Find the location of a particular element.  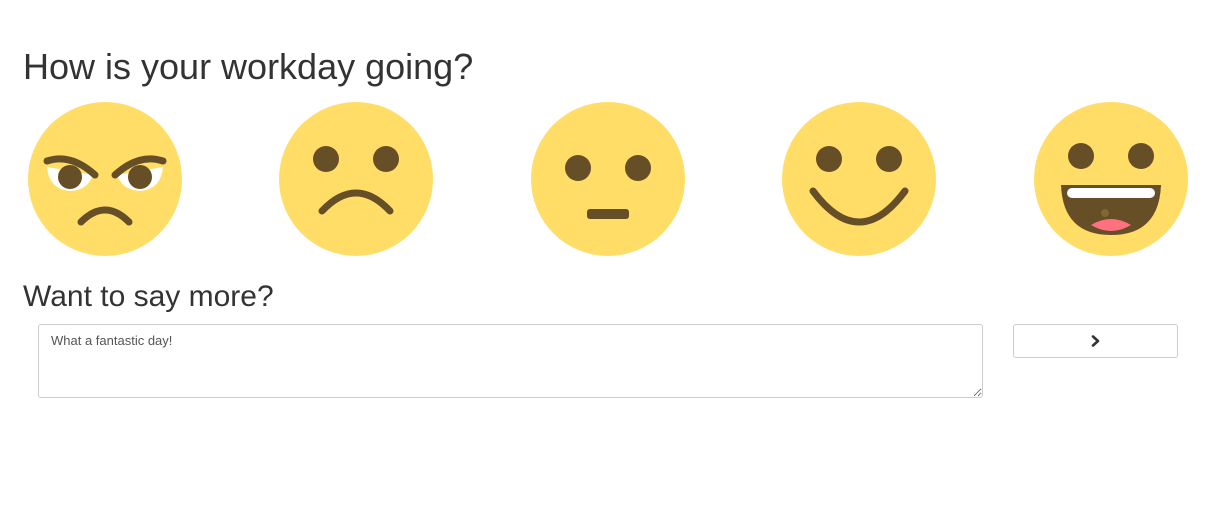

angry-face-icon is located at coordinates (105, 179).